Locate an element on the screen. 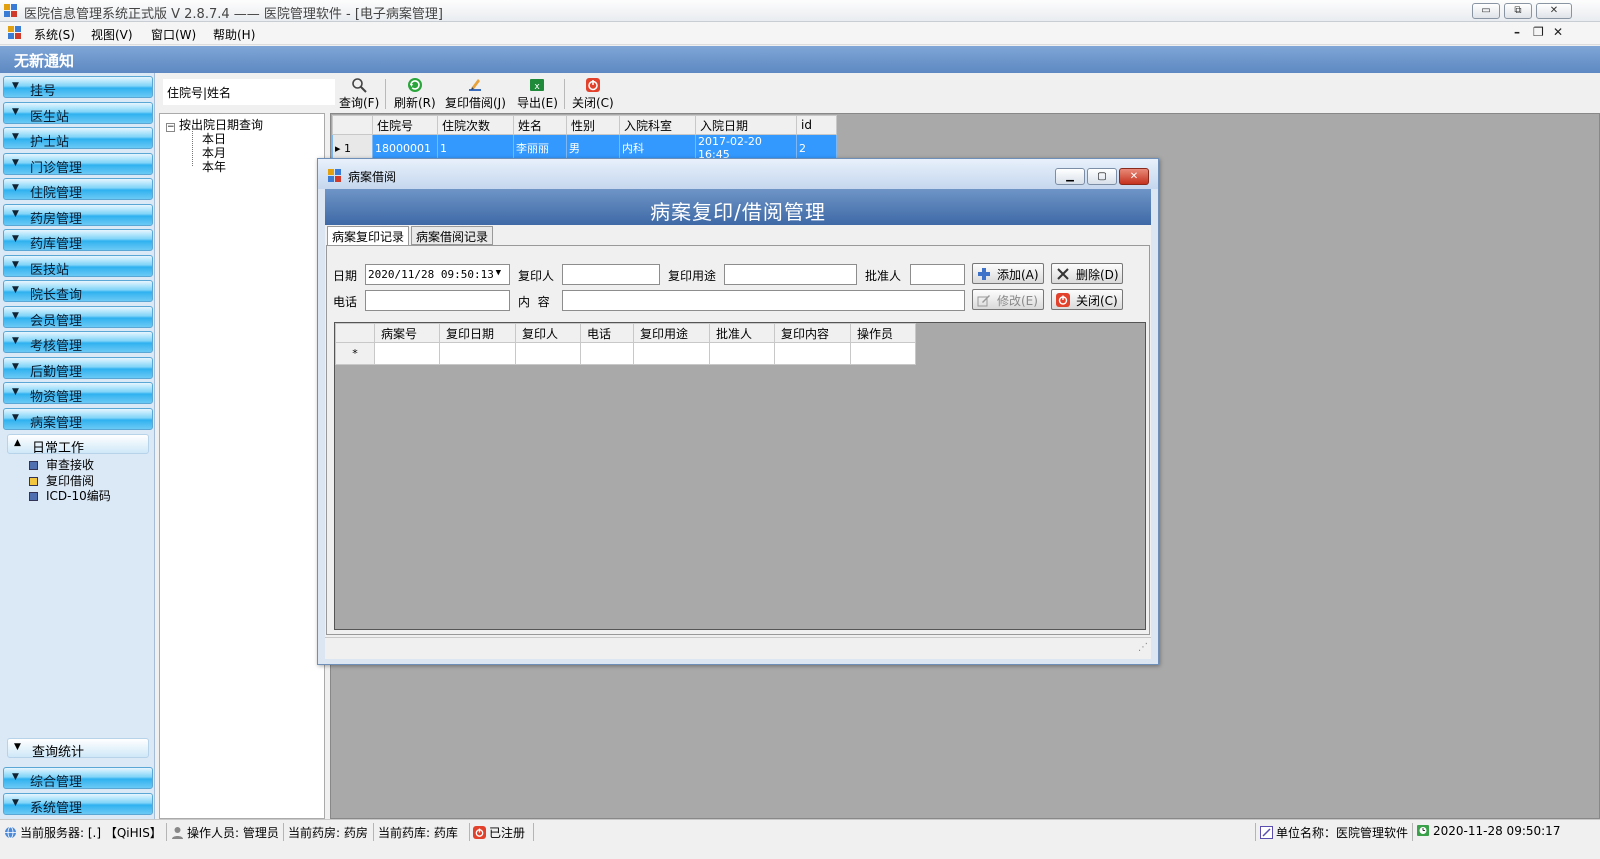  row-header-corner is located at coordinates (352, 125).